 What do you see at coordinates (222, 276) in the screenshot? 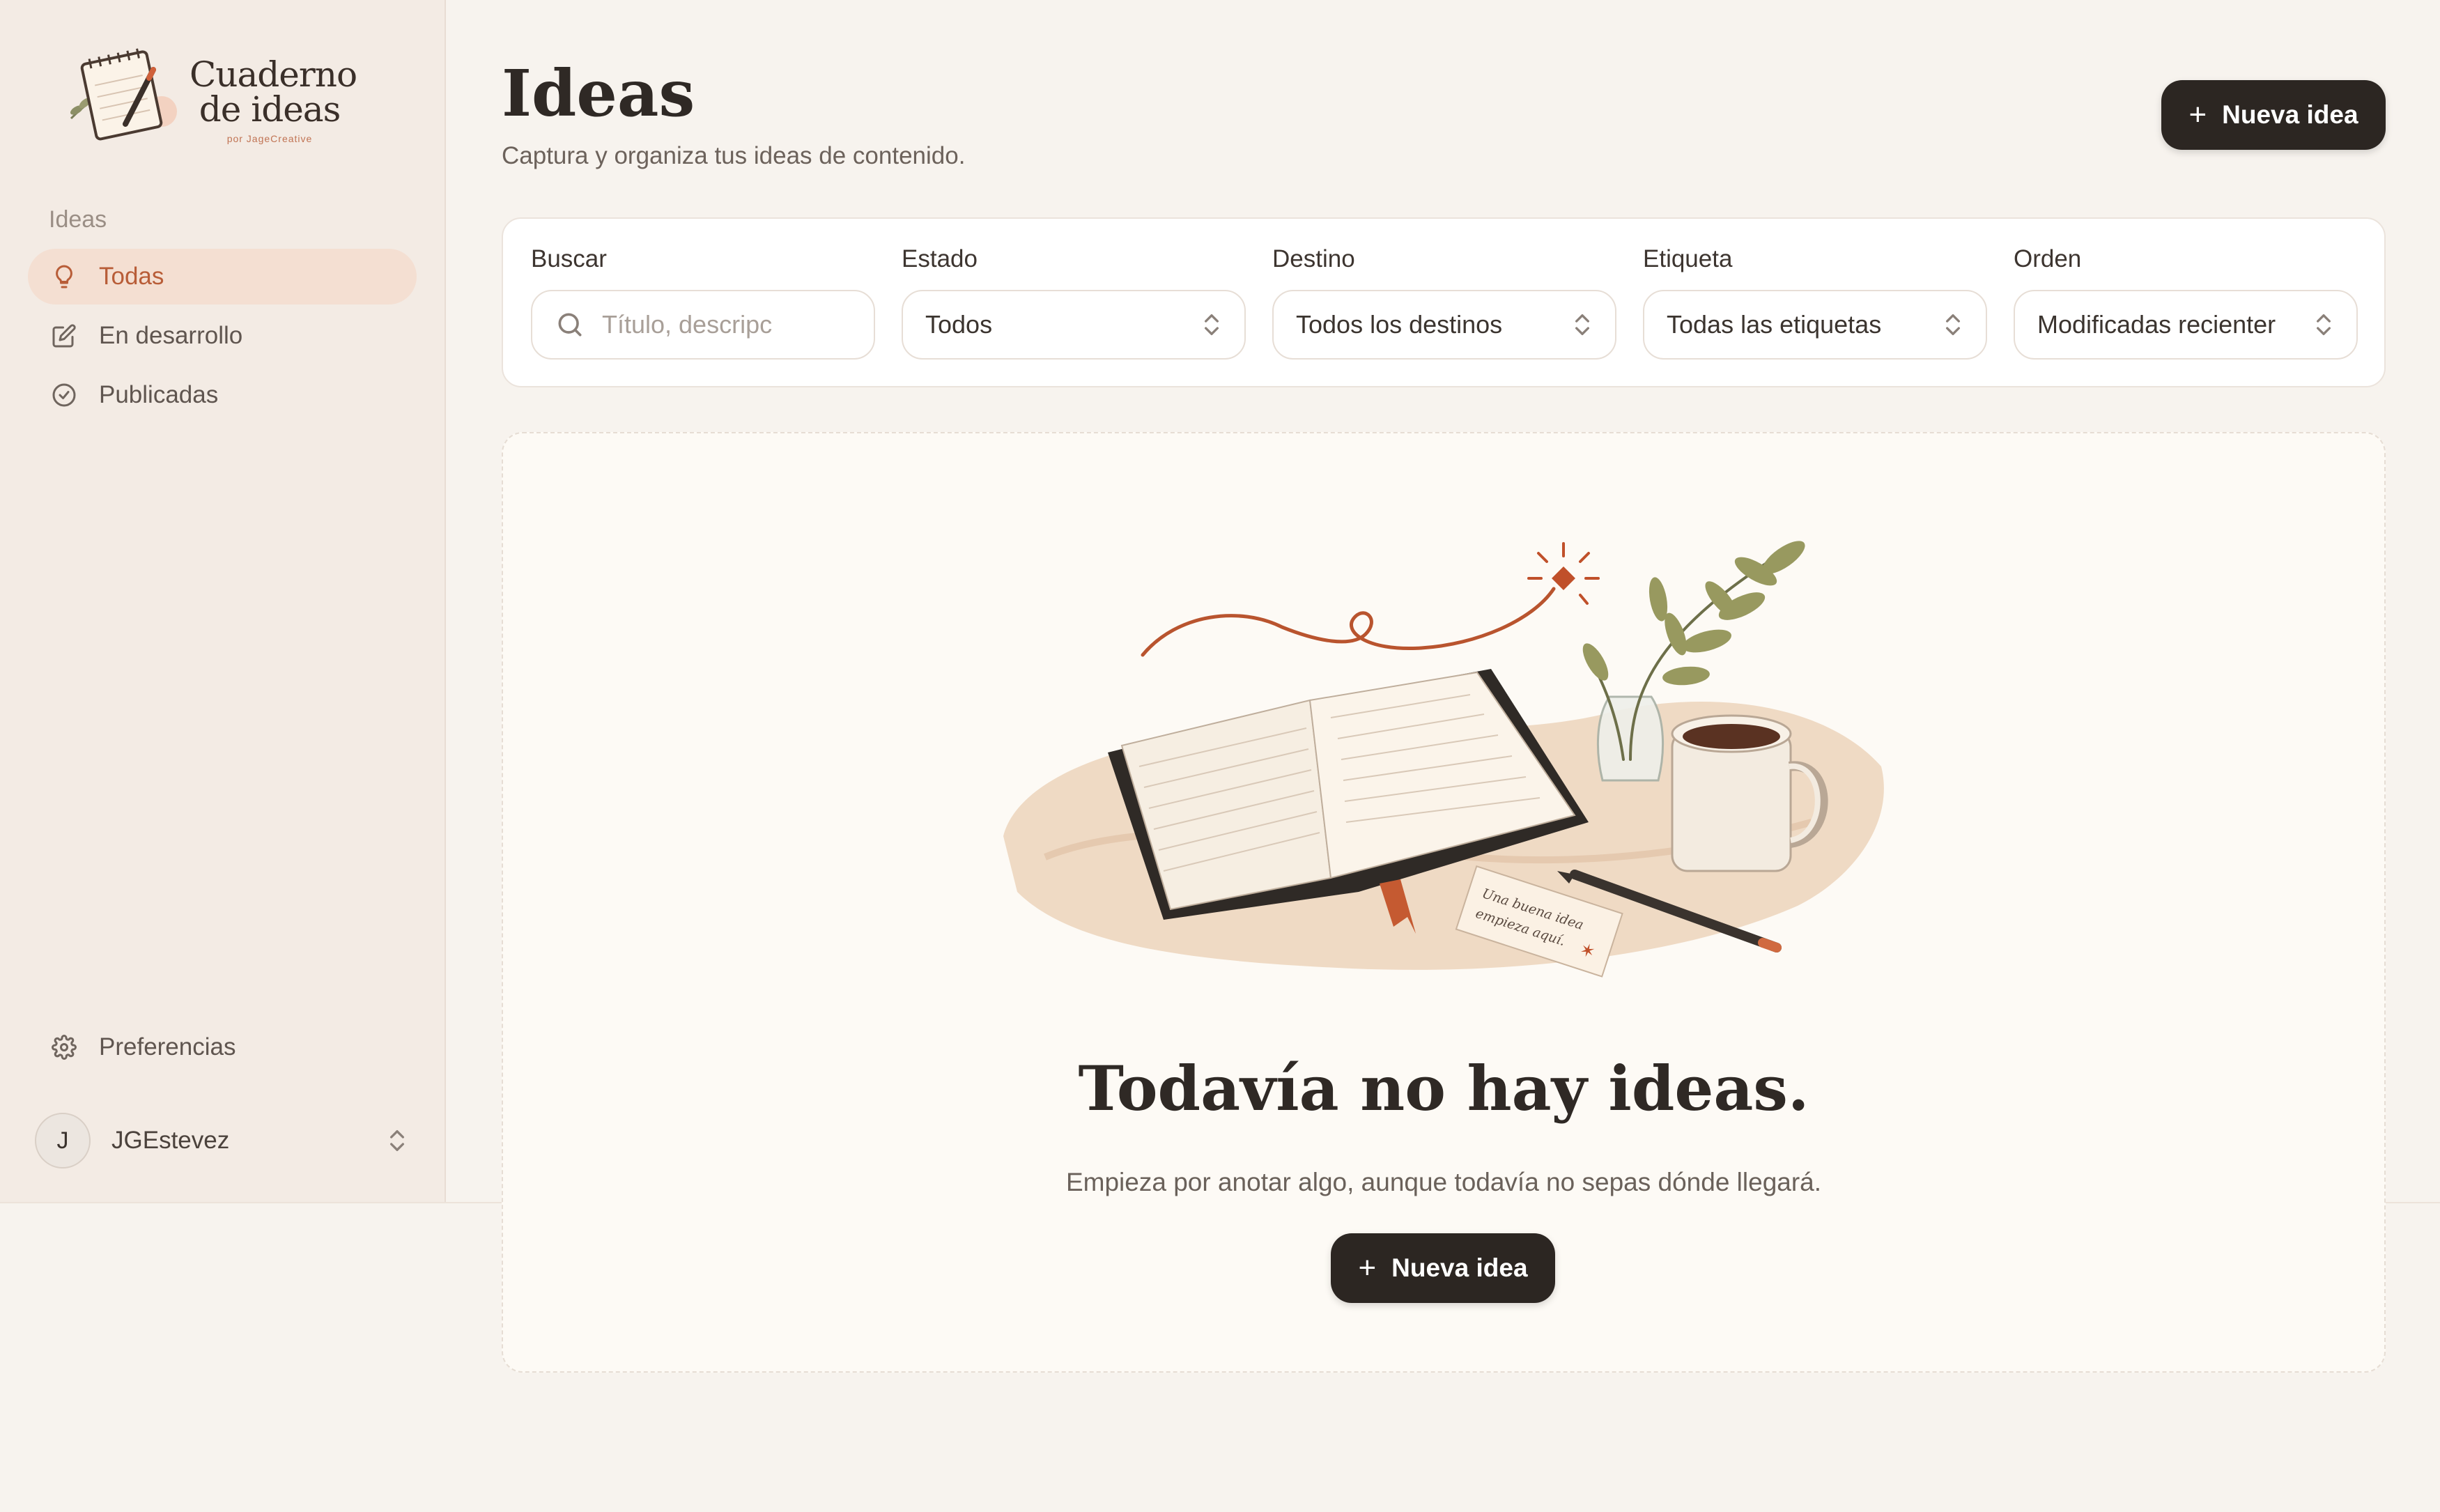
I see `sidebar-item-todas: Todas` at bounding box center [222, 276].